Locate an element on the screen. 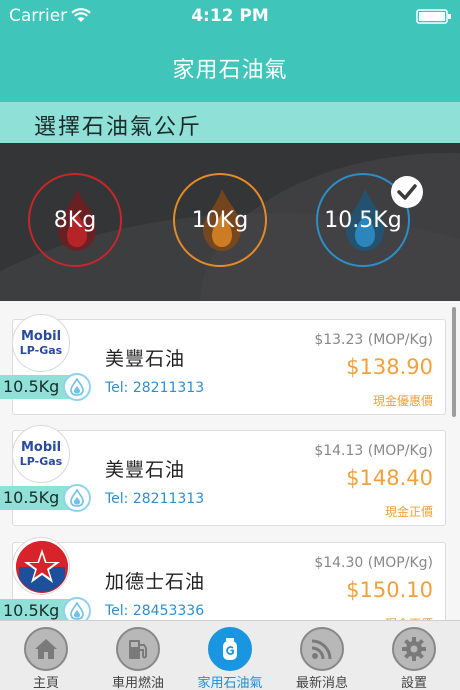 The width and height of the screenshot is (460, 690). tab-household-lpg: 家用石油氣 is located at coordinates (230, 655).